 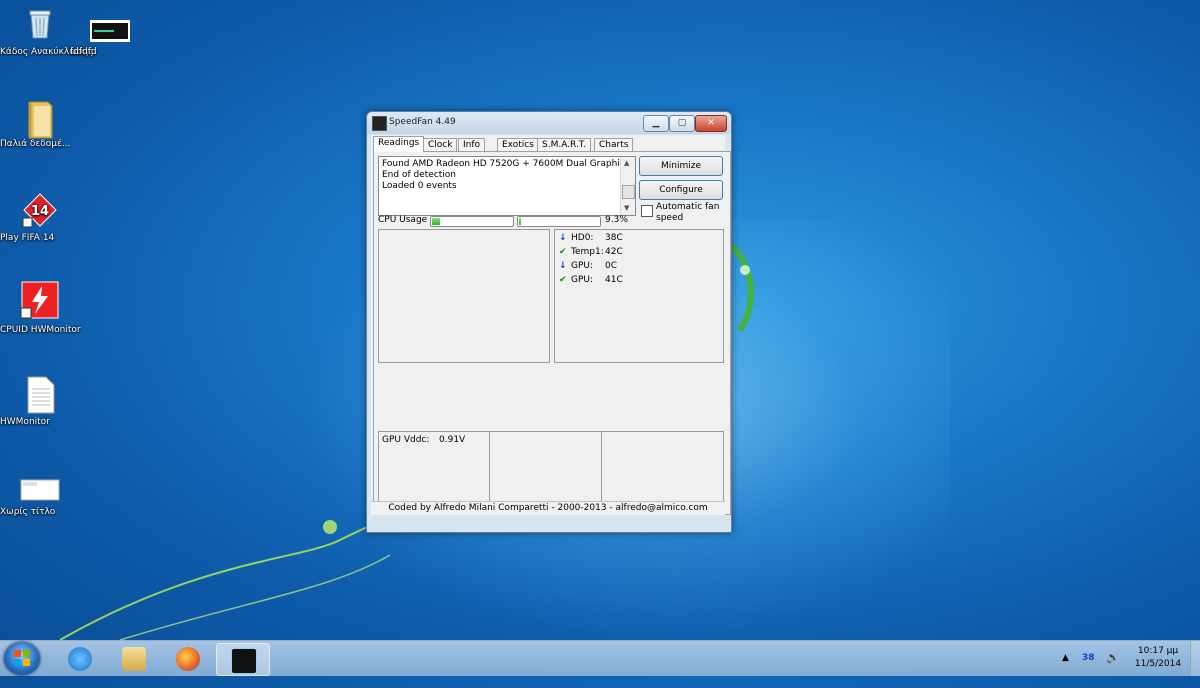 What do you see at coordinates (406, 440) in the screenshot?
I see `voltage-label: GPU Vddc:` at bounding box center [406, 440].